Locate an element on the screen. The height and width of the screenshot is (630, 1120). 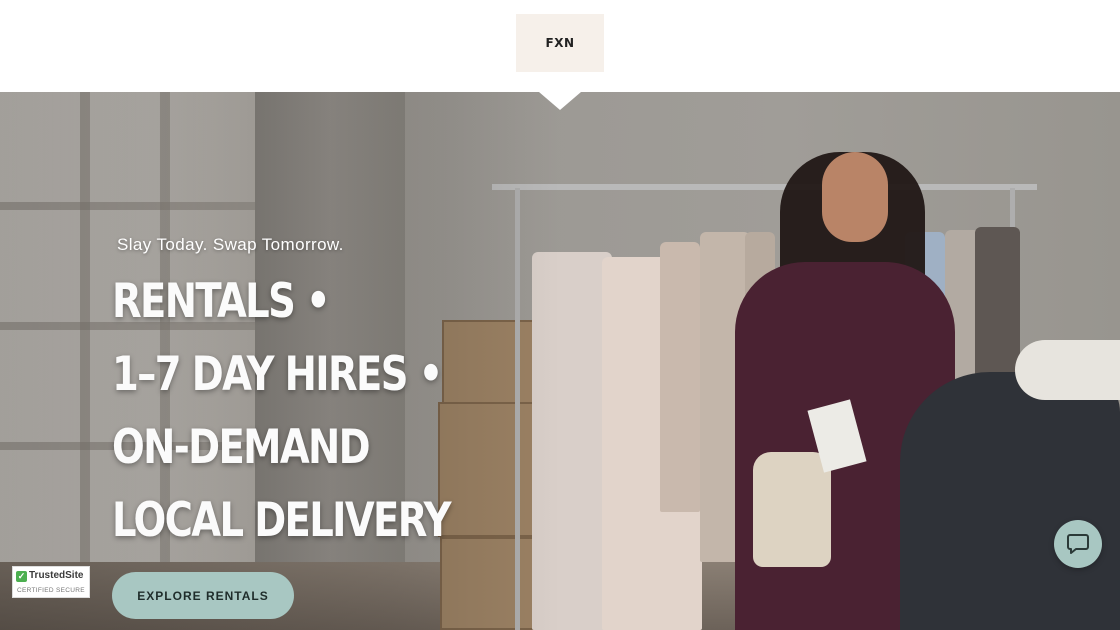
explore-rentals-button: EXPLORE RENTALS is located at coordinates (203, 595).